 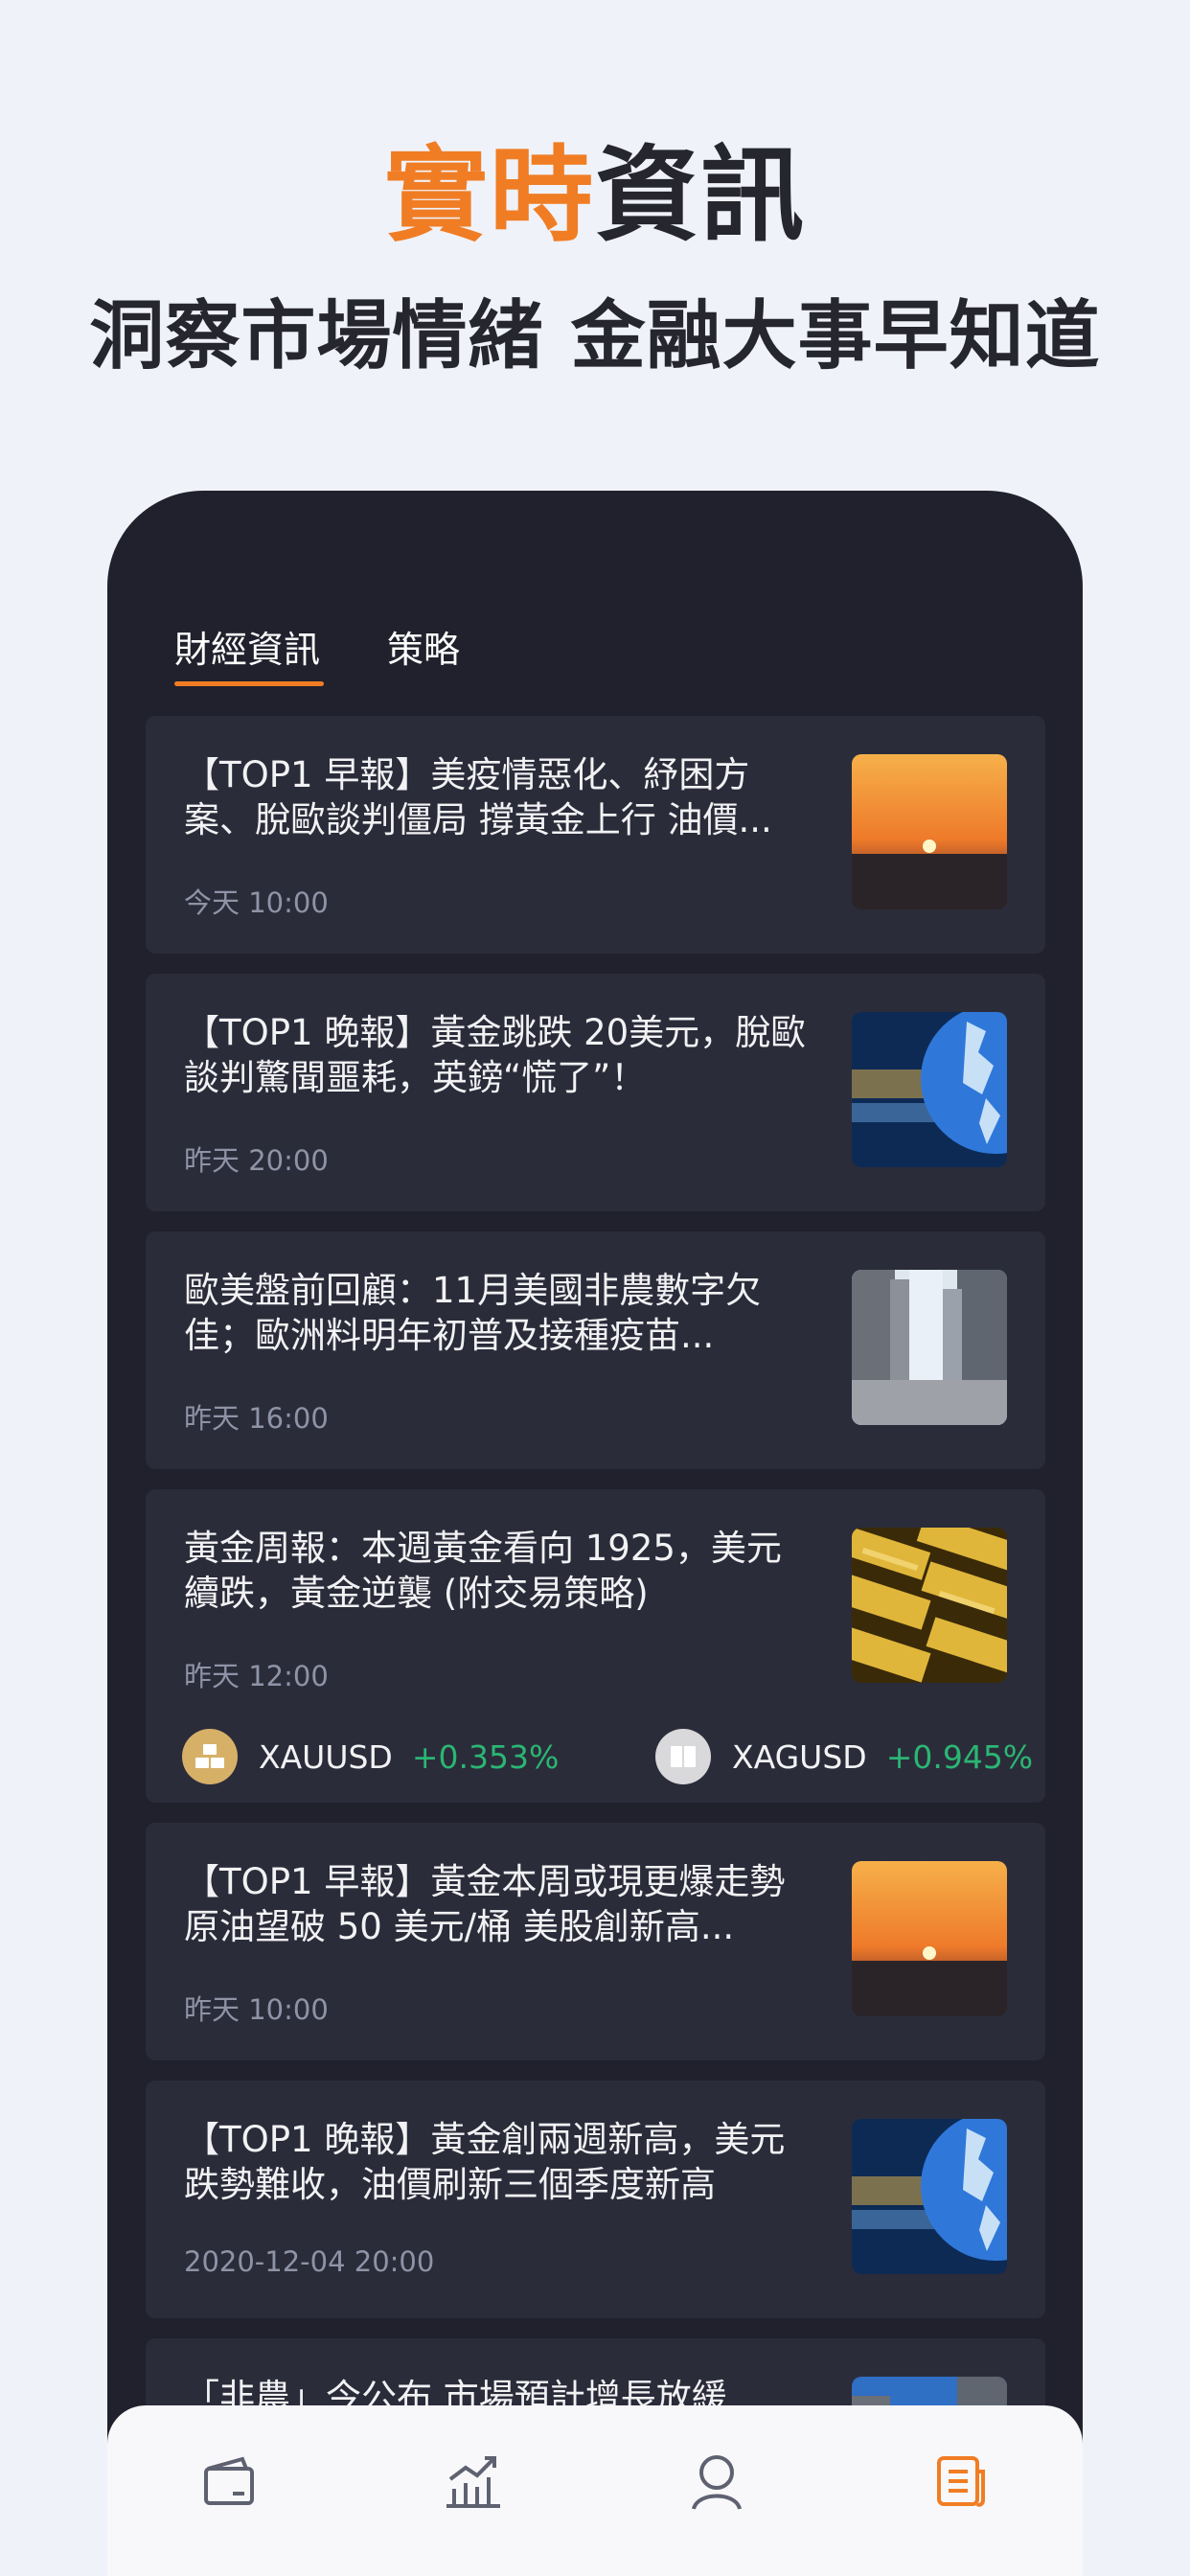 What do you see at coordinates (256, 1160) in the screenshot?
I see `news-time: 昨天 20:00` at bounding box center [256, 1160].